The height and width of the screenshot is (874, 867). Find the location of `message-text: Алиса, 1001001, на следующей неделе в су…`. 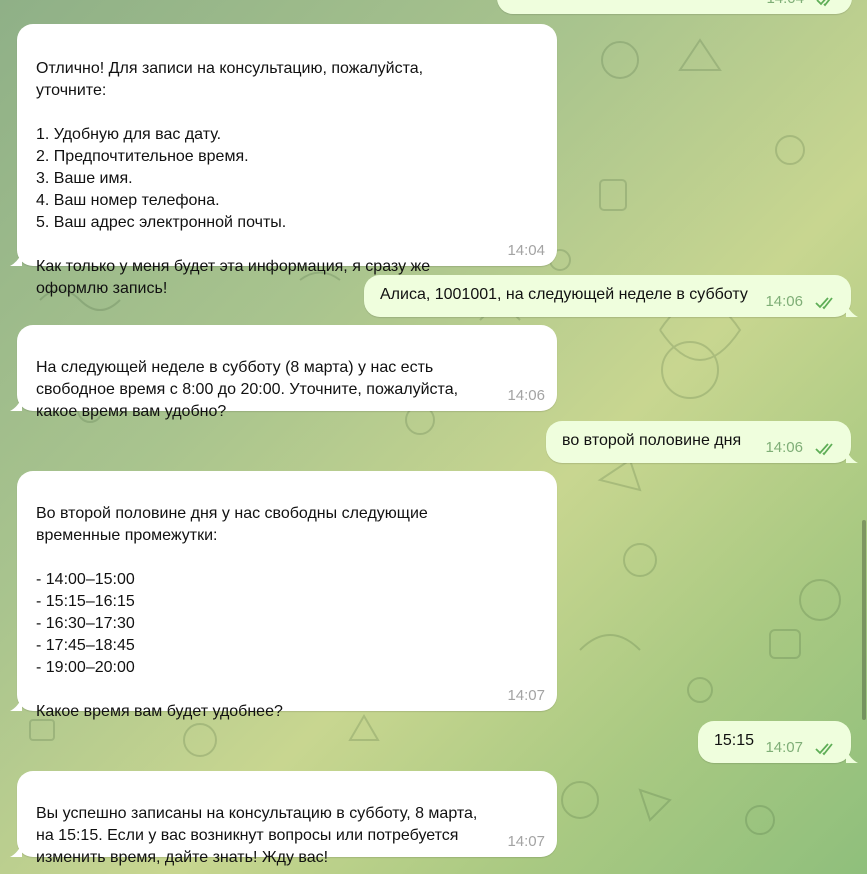

message-text: Алиса, 1001001, на следующей неделе в су… is located at coordinates (564, 294).